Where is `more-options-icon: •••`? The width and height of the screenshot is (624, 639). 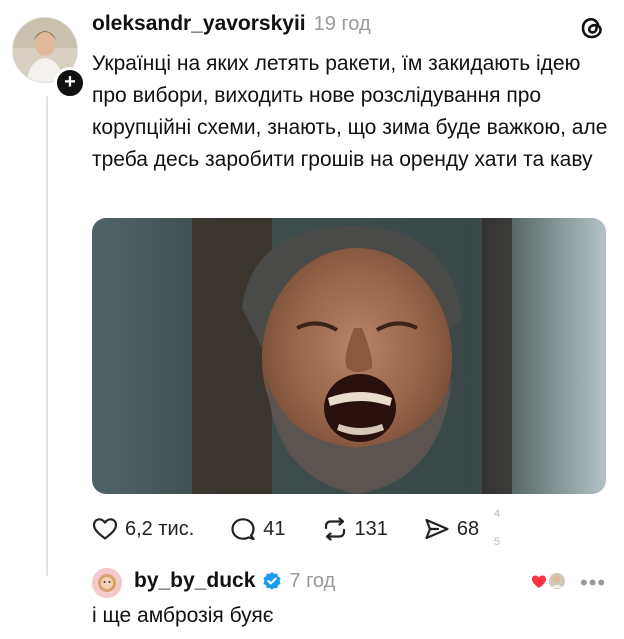 more-options-icon: ••• is located at coordinates (593, 583).